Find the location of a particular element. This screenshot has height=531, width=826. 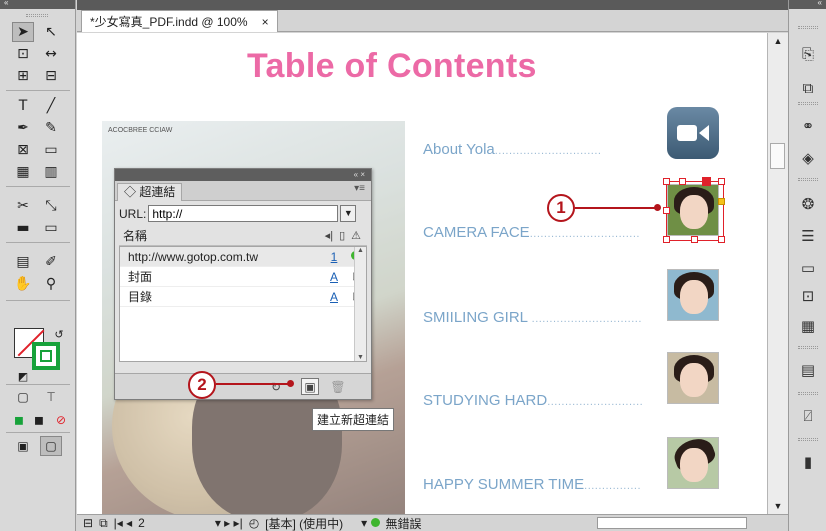

selection-bounding-box is located at coordinates (694, 210).